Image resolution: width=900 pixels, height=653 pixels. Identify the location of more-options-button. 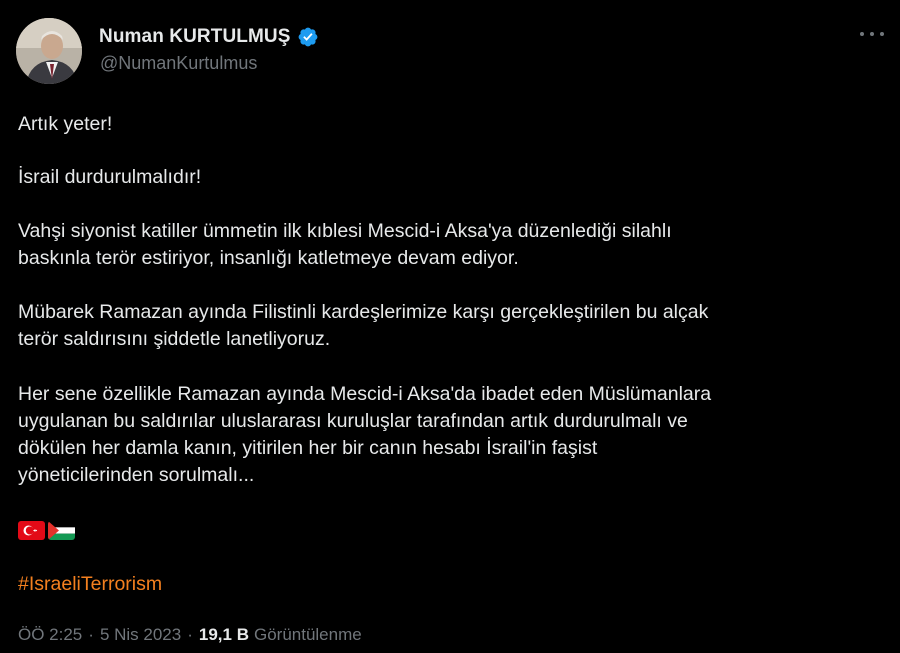
(872, 34).